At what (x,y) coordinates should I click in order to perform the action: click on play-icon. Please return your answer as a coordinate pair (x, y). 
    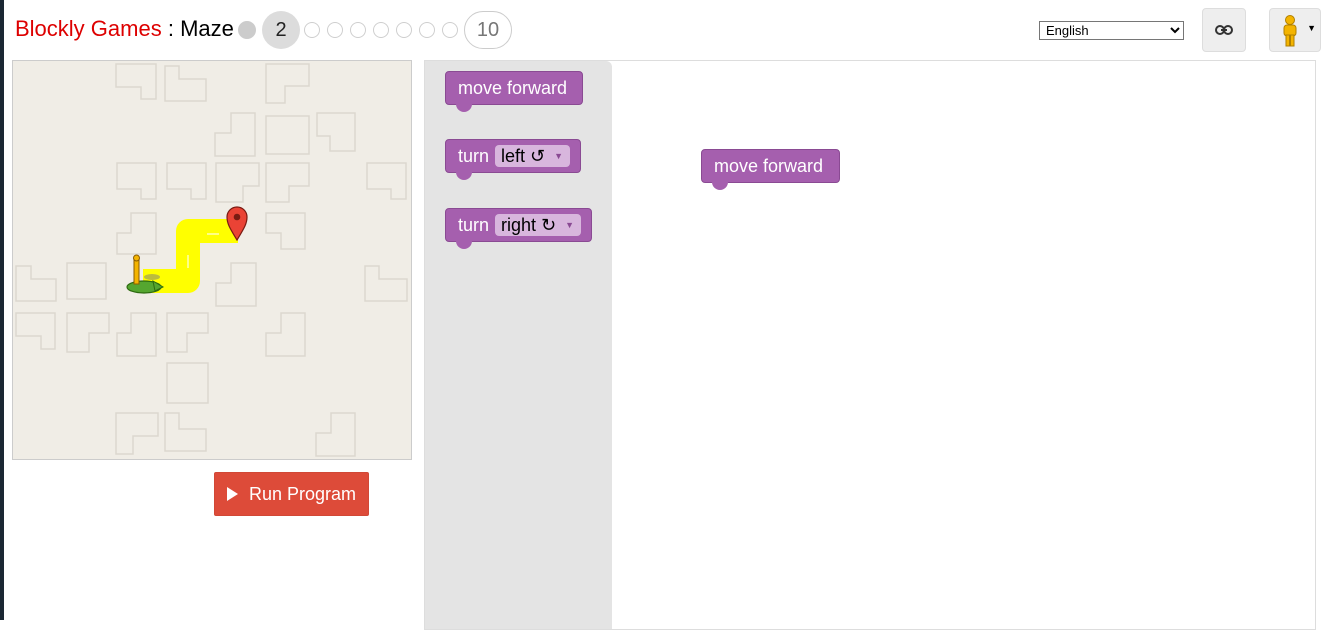
    Looking at the image, I should click on (232, 494).